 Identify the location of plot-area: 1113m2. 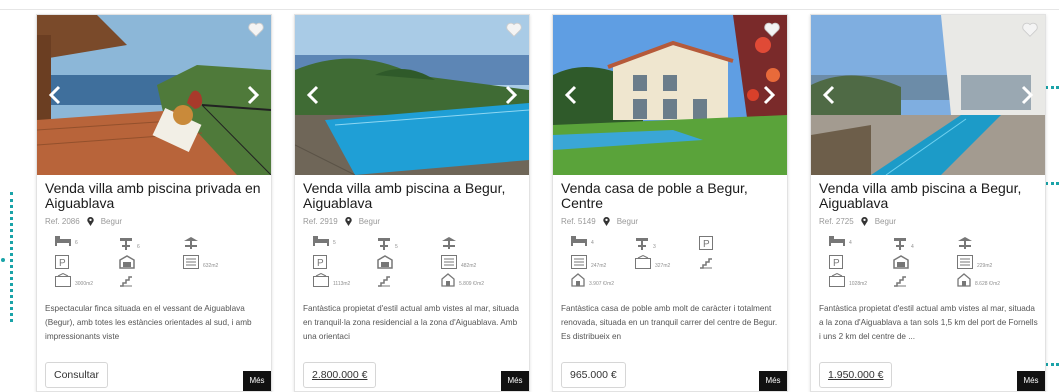
(331, 280).